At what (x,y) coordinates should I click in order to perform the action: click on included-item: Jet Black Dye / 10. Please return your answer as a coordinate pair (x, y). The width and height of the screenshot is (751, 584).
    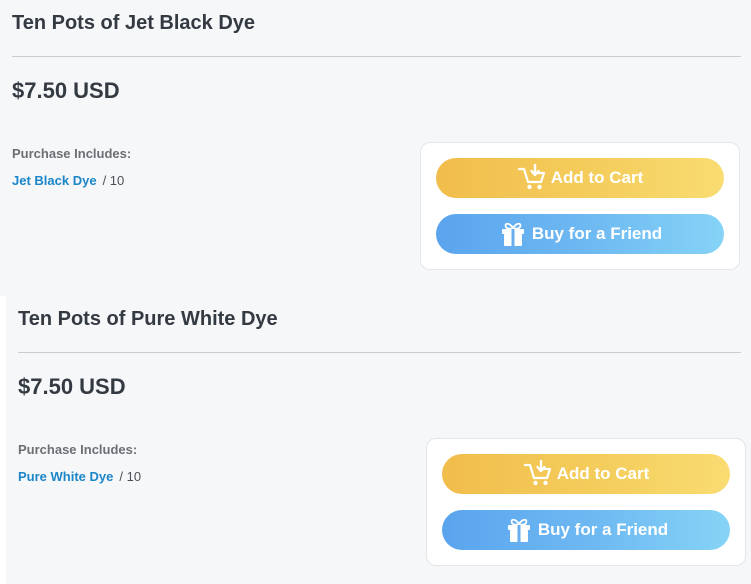
    Looking at the image, I should click on (68, 180).